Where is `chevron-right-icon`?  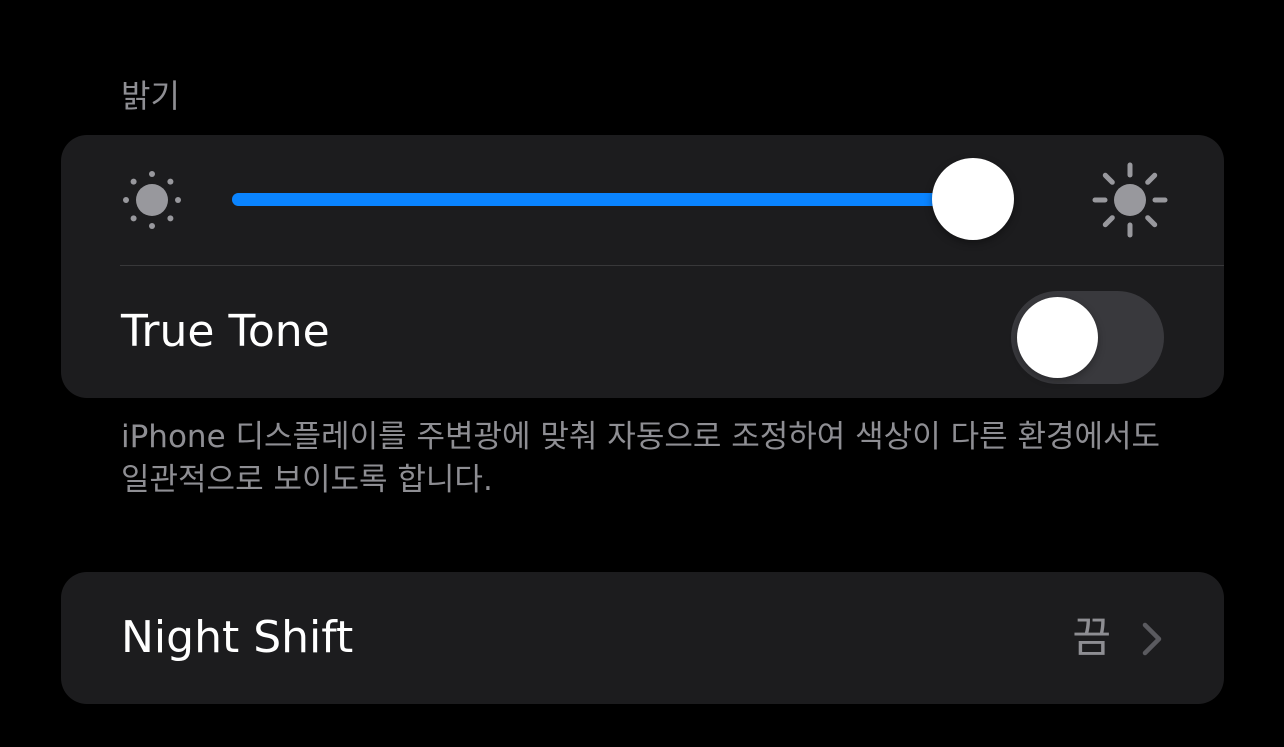
chevron-right-icon is located at coordinates (1152, 639).